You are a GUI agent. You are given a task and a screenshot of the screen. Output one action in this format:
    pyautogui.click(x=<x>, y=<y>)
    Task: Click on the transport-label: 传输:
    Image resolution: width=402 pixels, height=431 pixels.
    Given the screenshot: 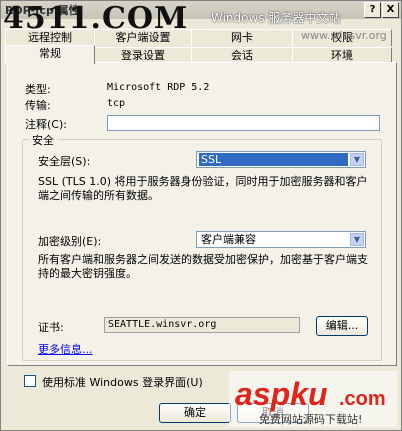 What is the action you would take?
    pyautogui.click(x=38, y=105)
    